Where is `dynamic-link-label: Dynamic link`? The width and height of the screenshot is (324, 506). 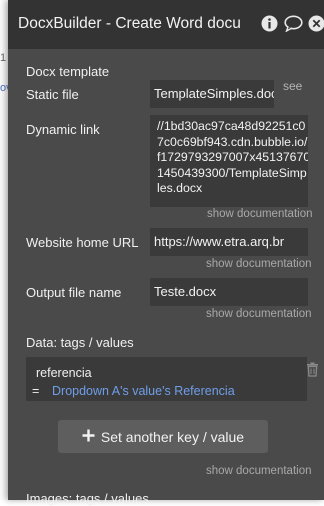 dynamic-link-label: Dynamic link is located at coordinates (63, 129).